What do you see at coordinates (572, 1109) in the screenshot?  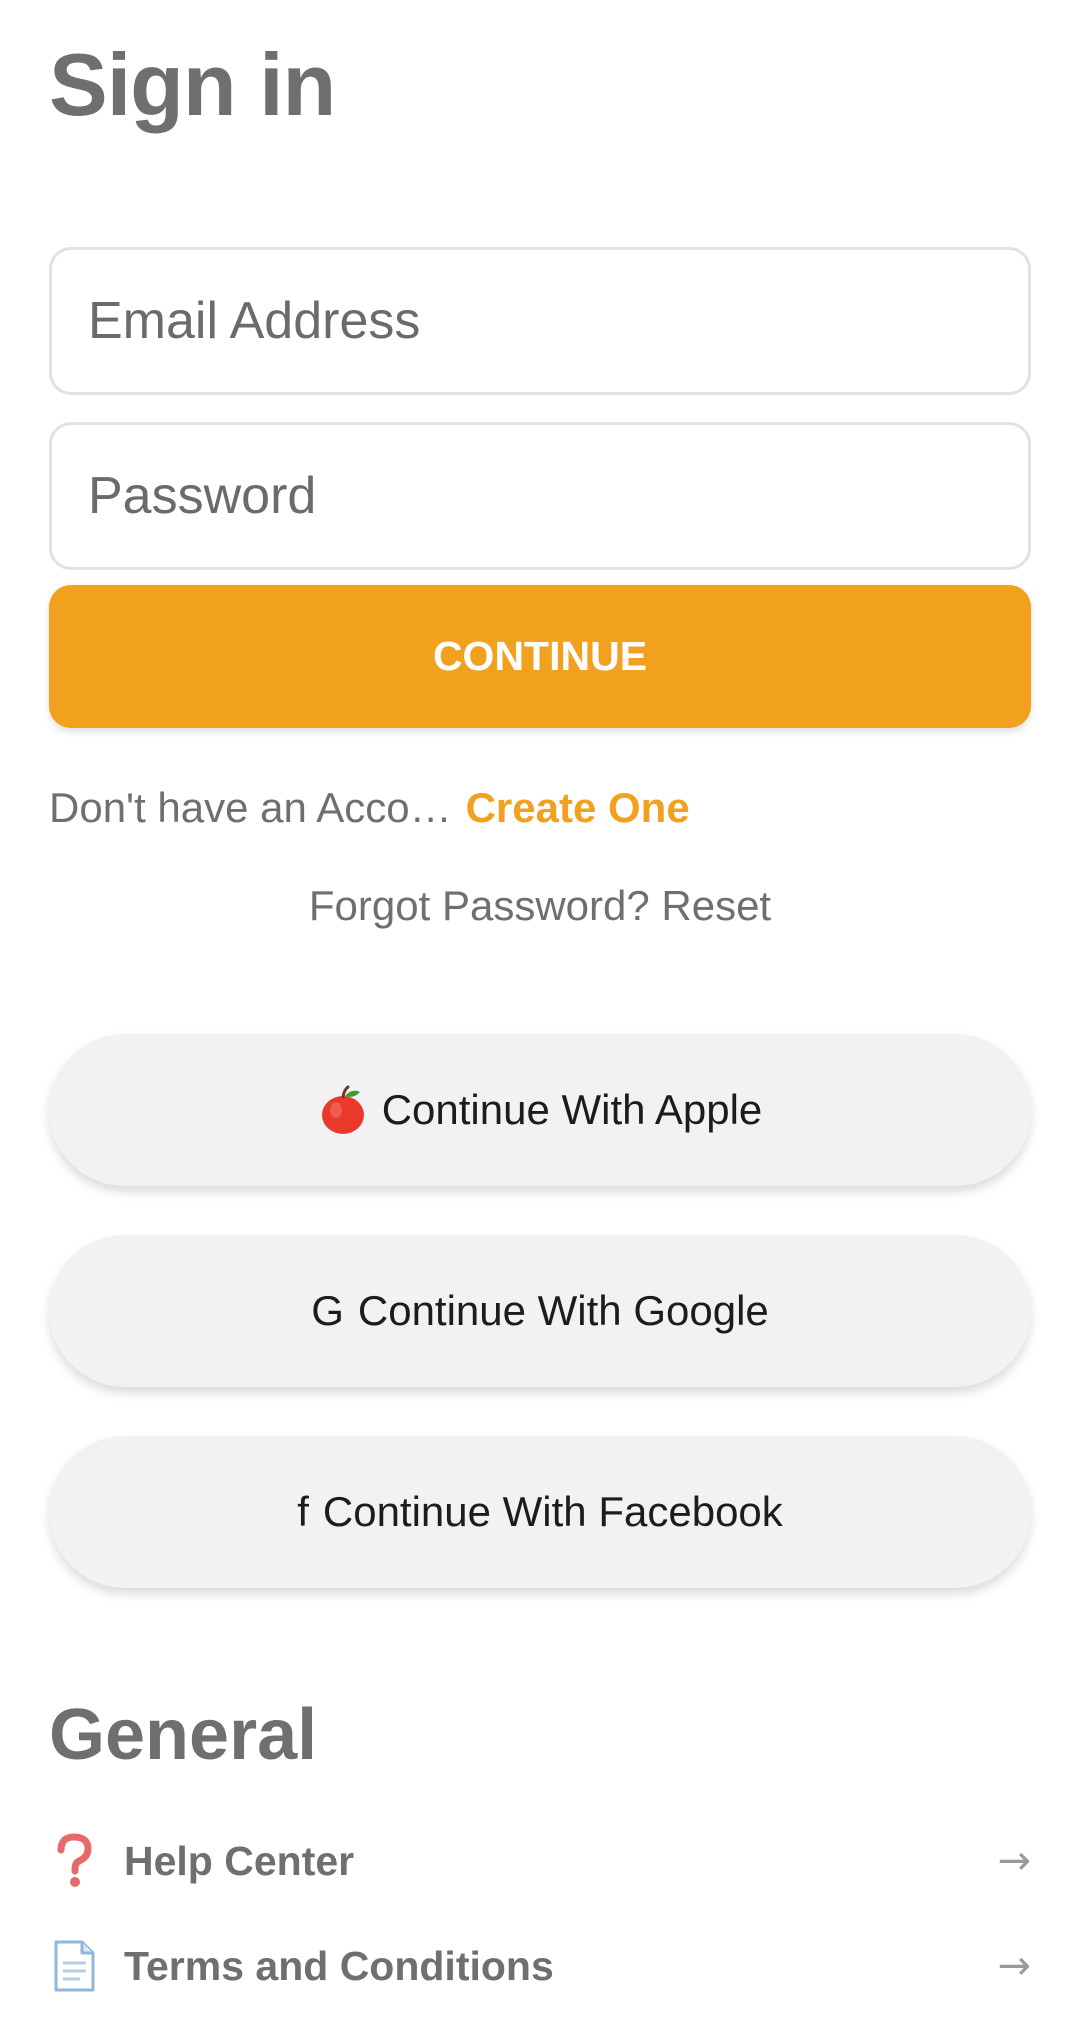 I see `apple-button-label: Continue With Apple` at bounding box center [572, 1109].